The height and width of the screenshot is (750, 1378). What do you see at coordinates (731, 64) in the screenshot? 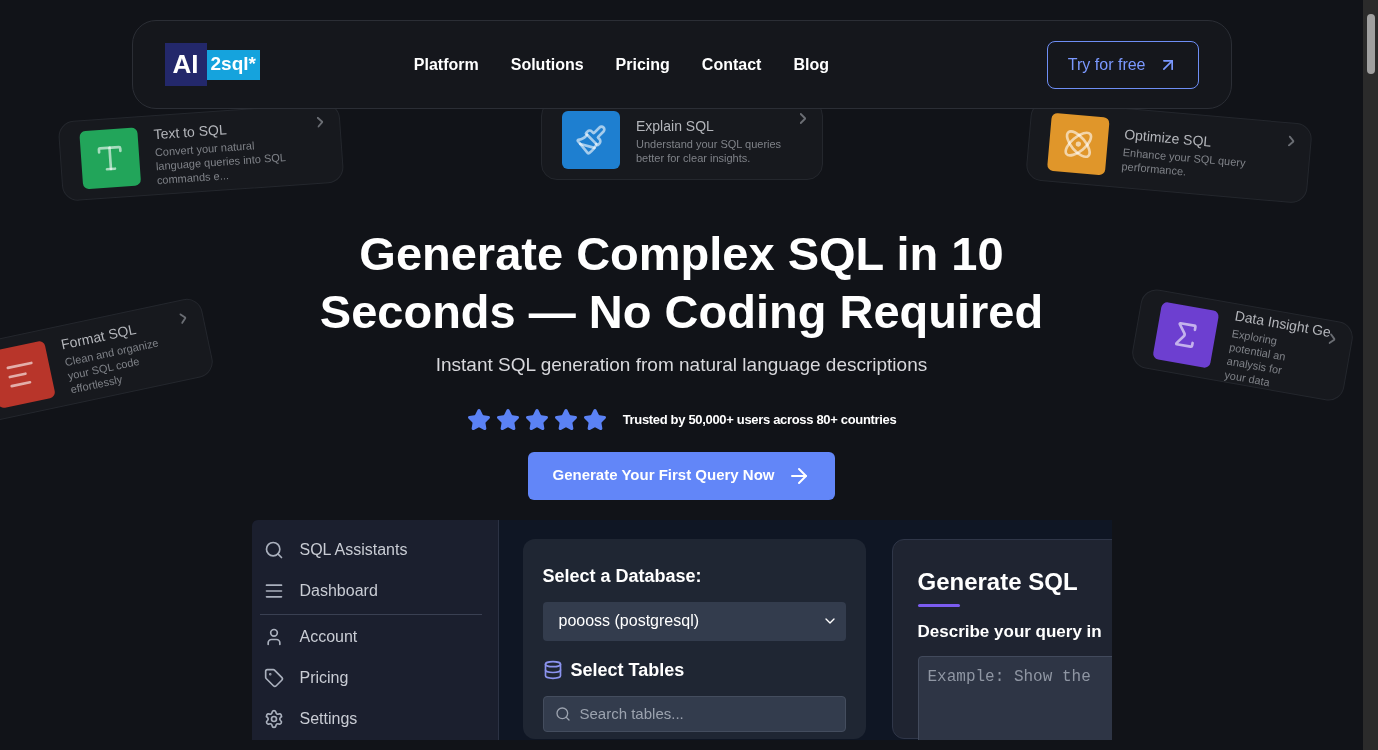
I see `nav-link: Contact` at bounding box center [731, 64].